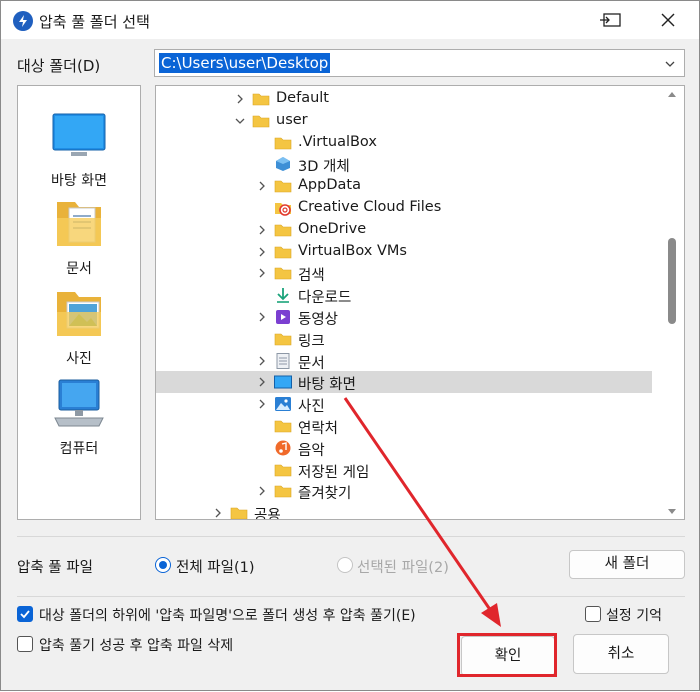 This screenshot has height=692, width=700. What do you see at coordinates (79, 417) in the screenshot?
I see `place-computer: 컴퓨터` at bounding box center [79, 417].